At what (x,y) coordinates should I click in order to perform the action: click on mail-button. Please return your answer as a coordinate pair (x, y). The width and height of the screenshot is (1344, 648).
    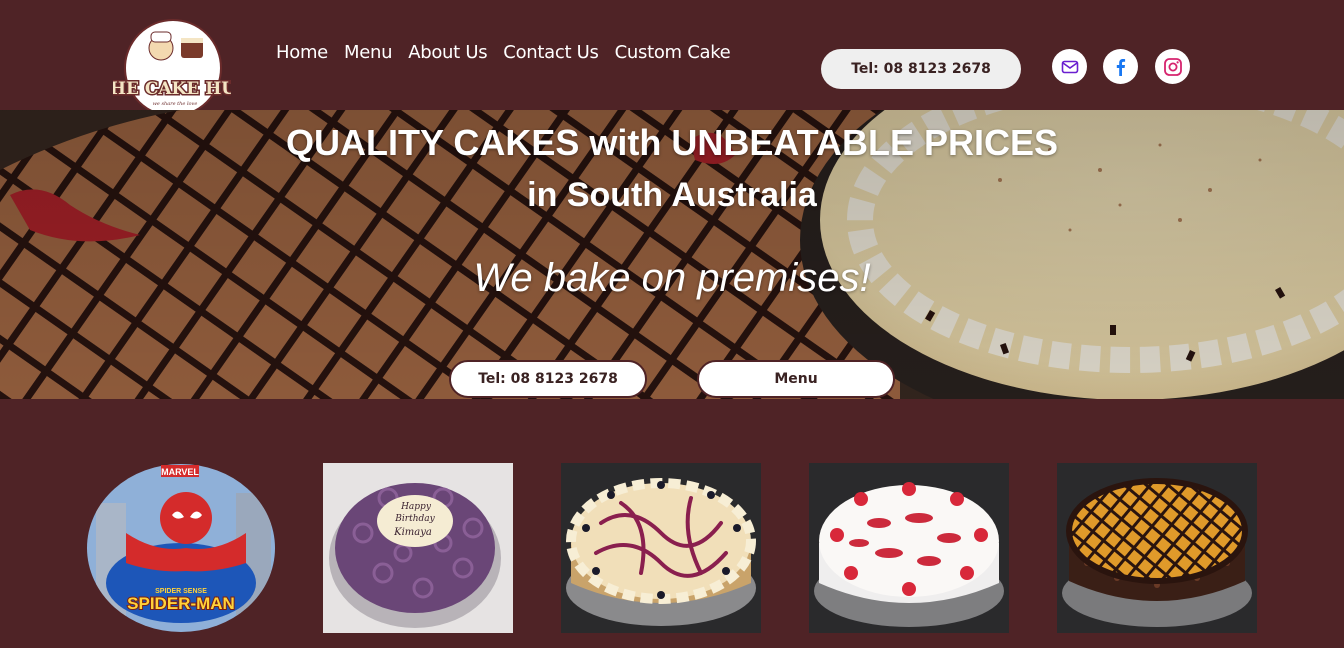
    Looking at the image, I should click on (1069, 66).